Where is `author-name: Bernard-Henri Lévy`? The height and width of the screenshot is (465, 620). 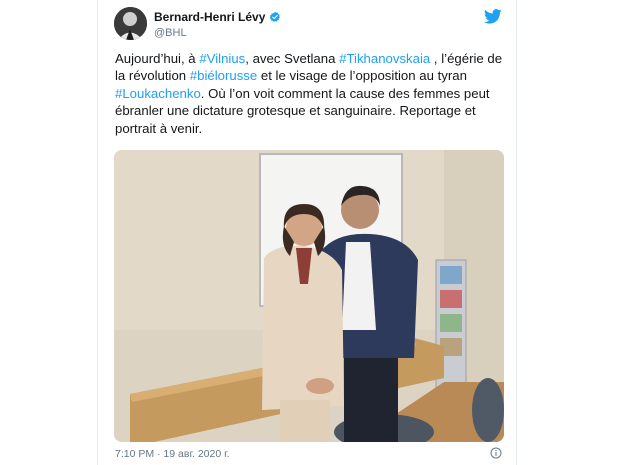 author-name: Bernard-Henri Lévy is located at coordinates (209, 17).